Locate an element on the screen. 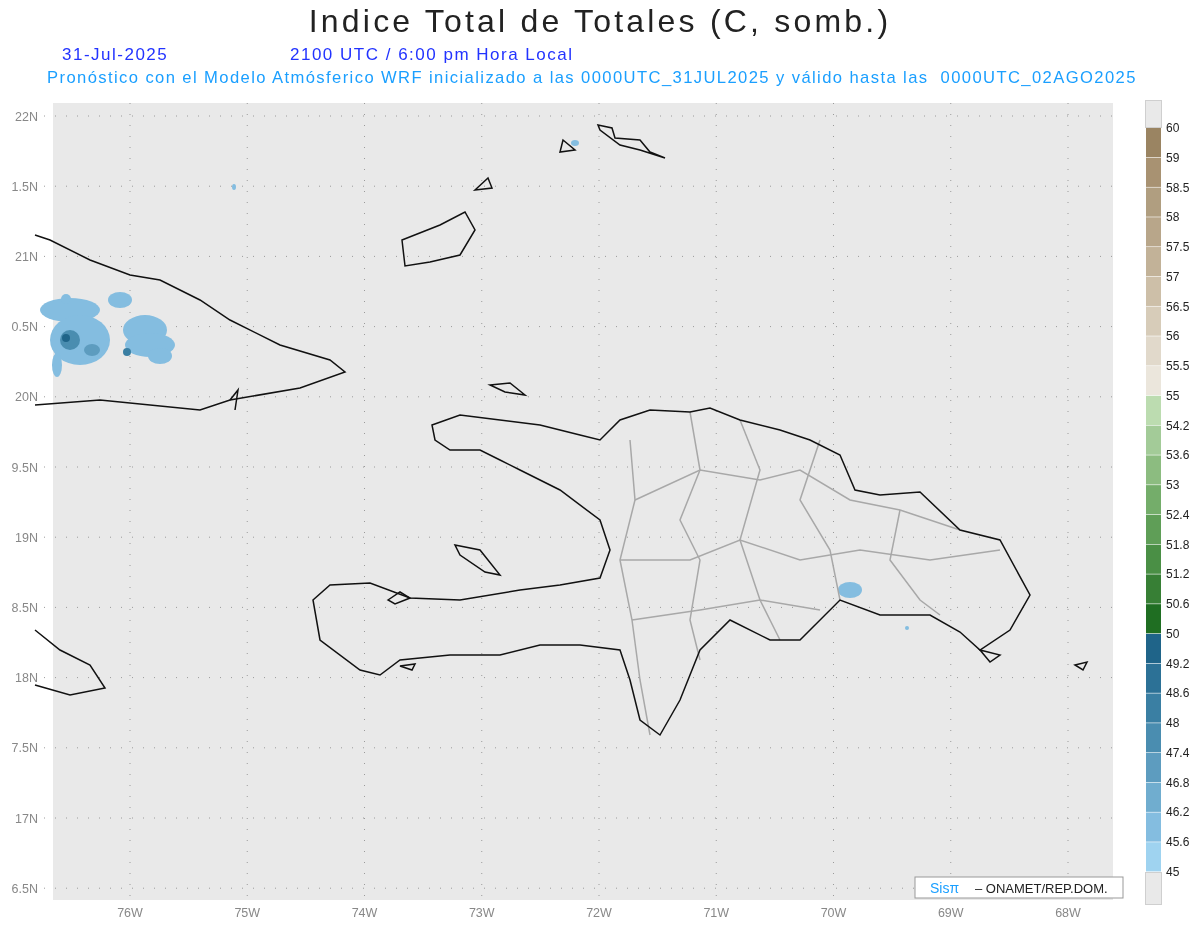 The image size is (1200, 927). colorbar-label: 47.4 is located at coordinates (1178, 752).